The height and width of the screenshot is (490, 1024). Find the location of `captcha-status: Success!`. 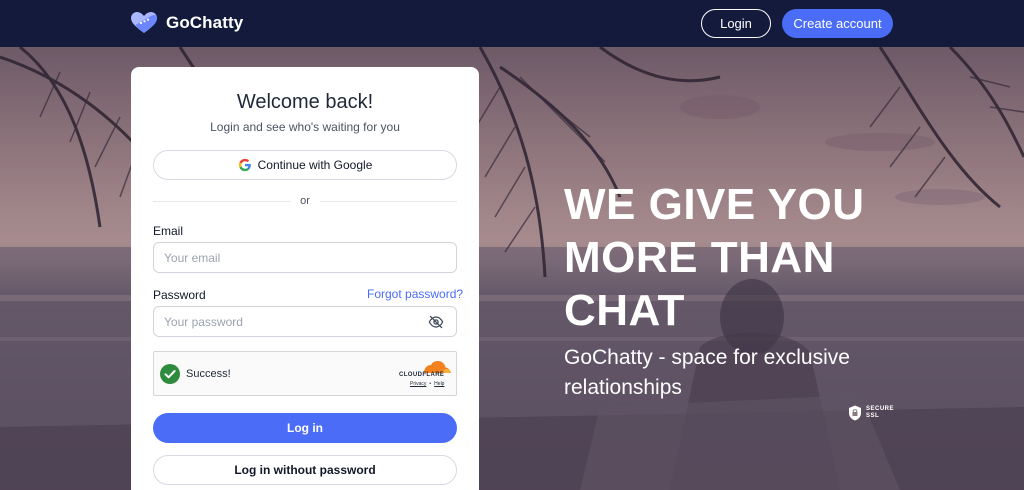

captcha-status: Success! is located at coordinates (208, 374).